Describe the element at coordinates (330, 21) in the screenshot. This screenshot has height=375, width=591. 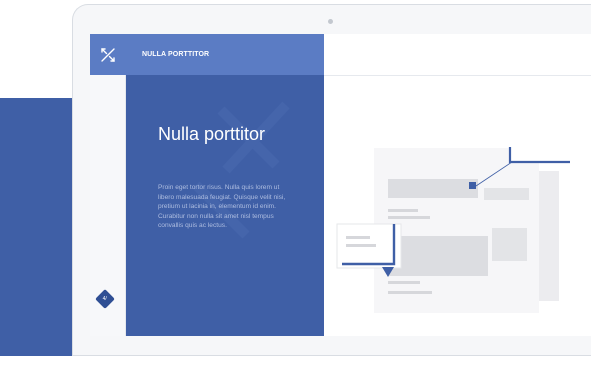
I see `camera-dot` at that location.